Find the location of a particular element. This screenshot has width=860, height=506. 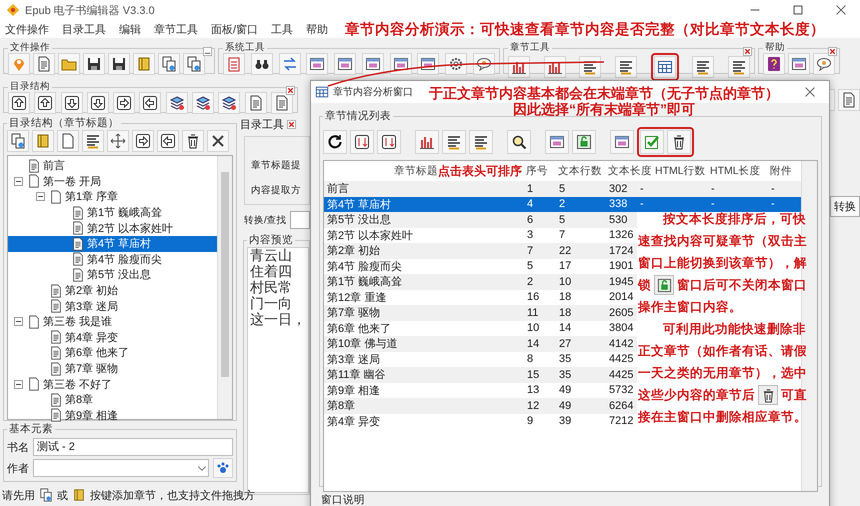

table-row: 第6章 他来了 10 14 3804 is located at coordinates (480, 328).